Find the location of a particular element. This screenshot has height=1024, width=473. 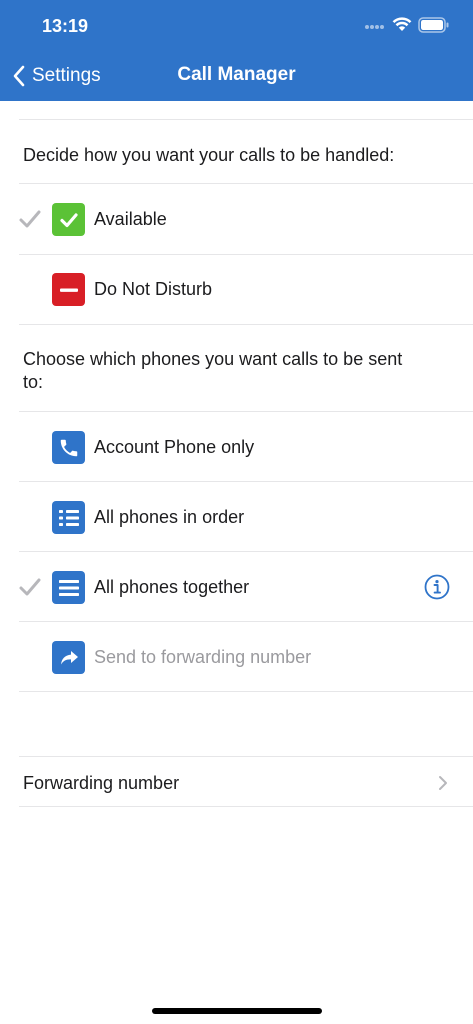

list-icon is located at coordinates (68, 587).